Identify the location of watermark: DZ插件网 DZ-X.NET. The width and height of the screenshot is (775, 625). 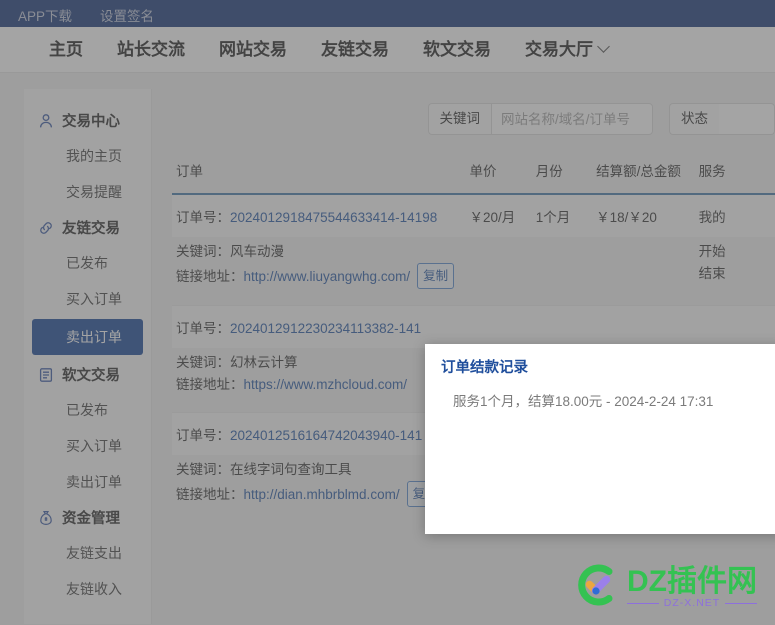
(666, 587).